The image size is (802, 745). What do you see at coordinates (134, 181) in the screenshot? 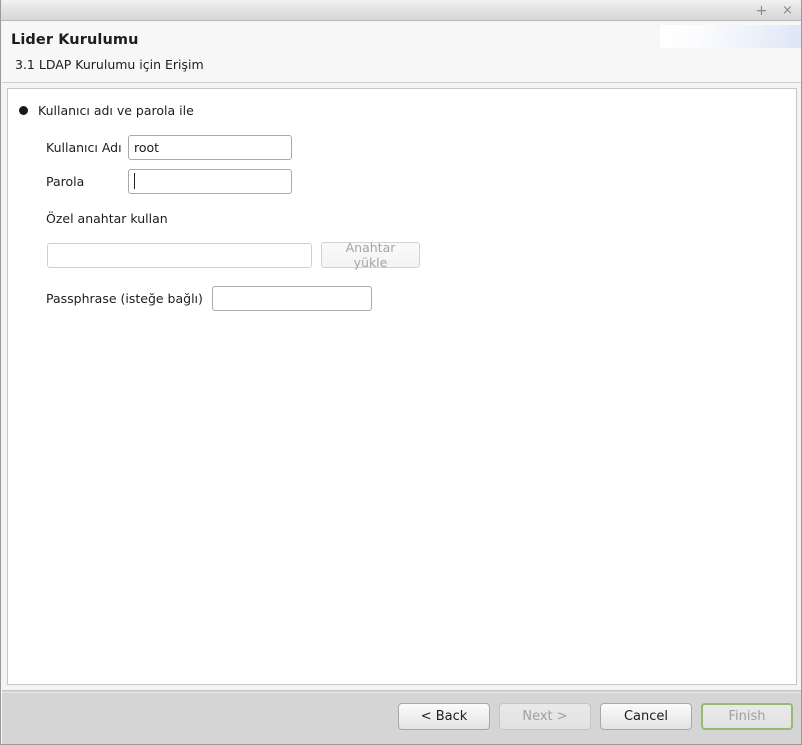
I see `text-cursor-icon` at bounding box center [134, 181].